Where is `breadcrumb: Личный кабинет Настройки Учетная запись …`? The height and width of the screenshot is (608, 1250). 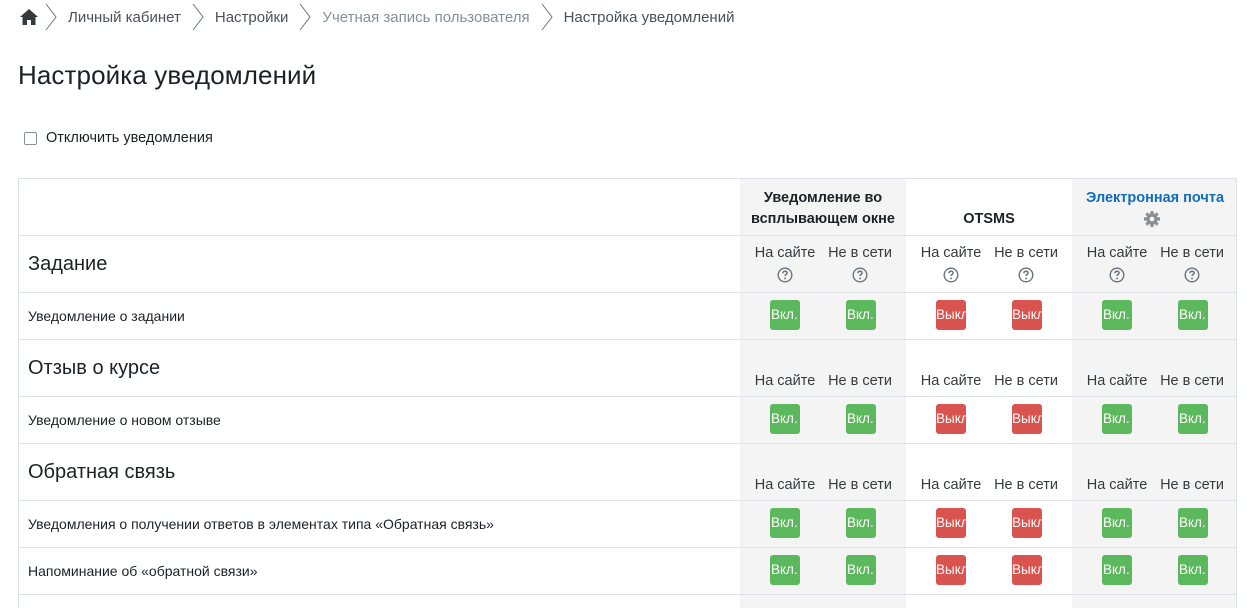
breadcrumb: Личный кабинет Настройки Учетная запись … is located at coordinates (376, 17).